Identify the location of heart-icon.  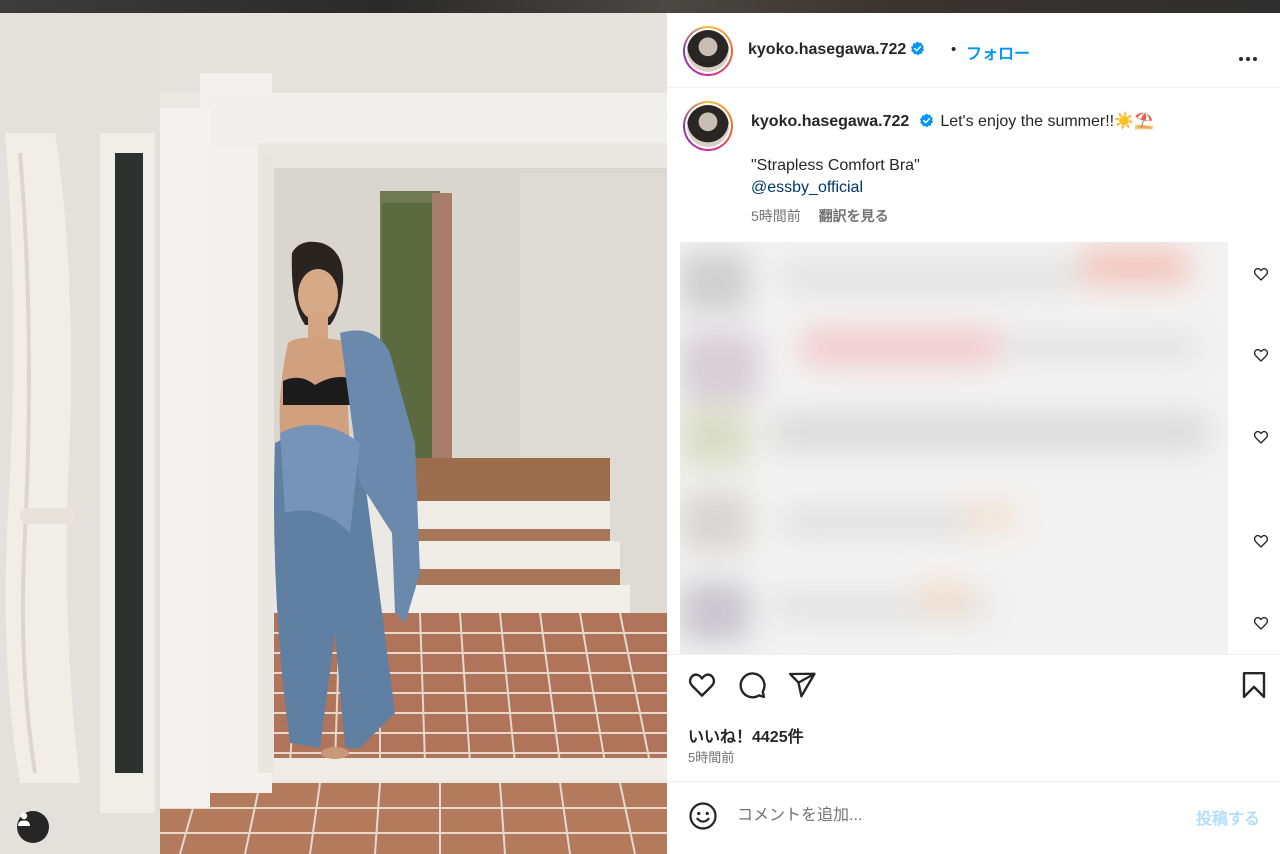
(702, 685).